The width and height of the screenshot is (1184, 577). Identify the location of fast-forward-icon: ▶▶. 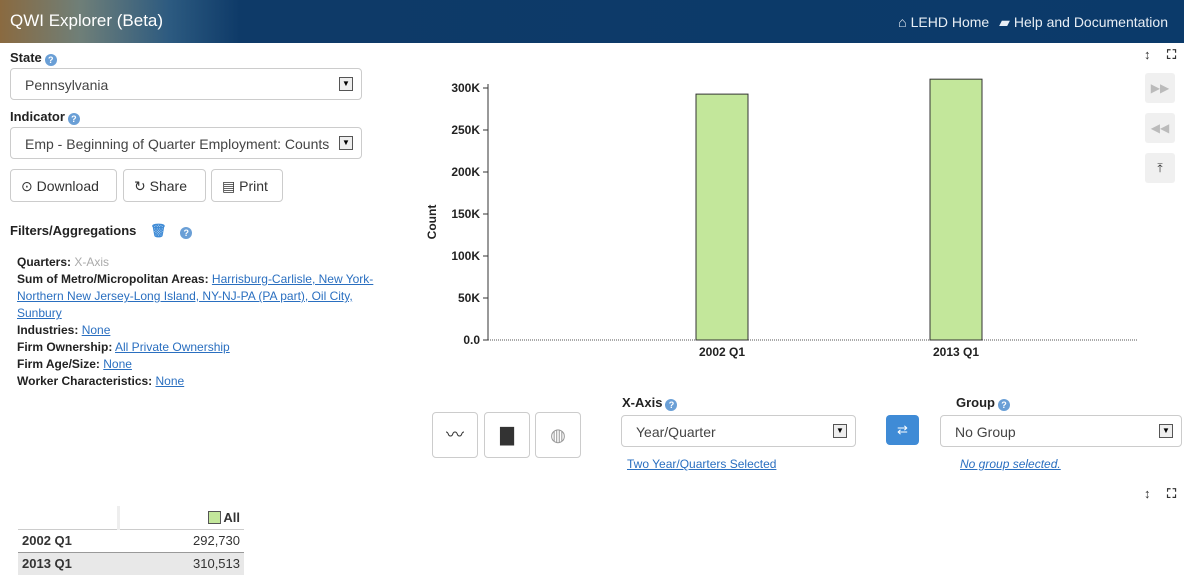
(1160, 88).